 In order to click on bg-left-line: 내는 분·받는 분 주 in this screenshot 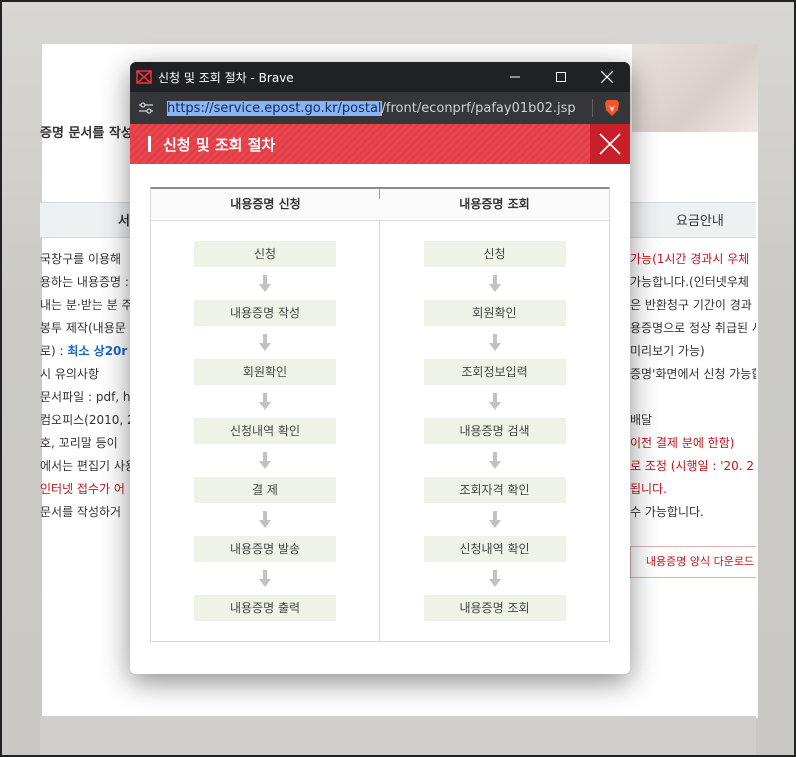, I will do `click(86, 305)`.